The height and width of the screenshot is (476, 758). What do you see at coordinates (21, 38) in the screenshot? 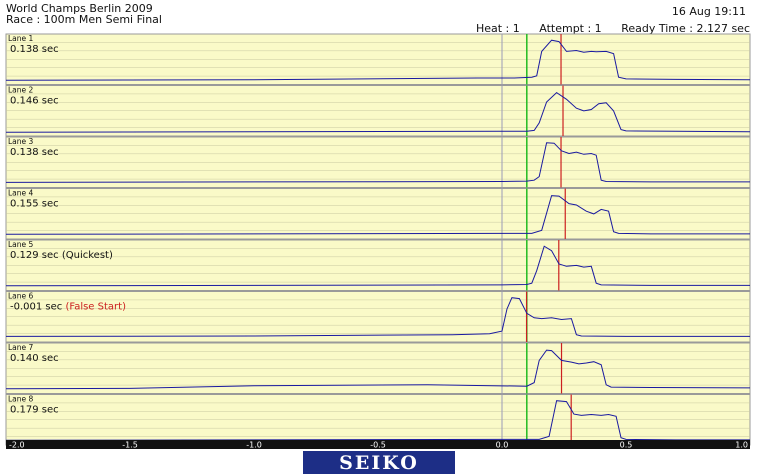
I see `lane-label: Lane 1` at bounding box center [21, 38].